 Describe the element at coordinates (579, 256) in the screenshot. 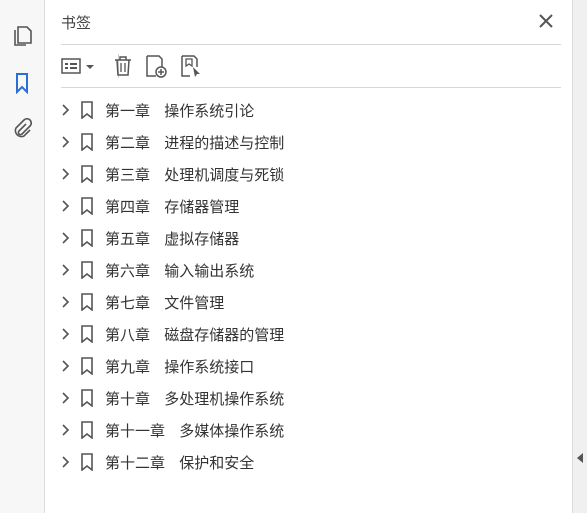

I see `panel-collapse-strip` at that location.